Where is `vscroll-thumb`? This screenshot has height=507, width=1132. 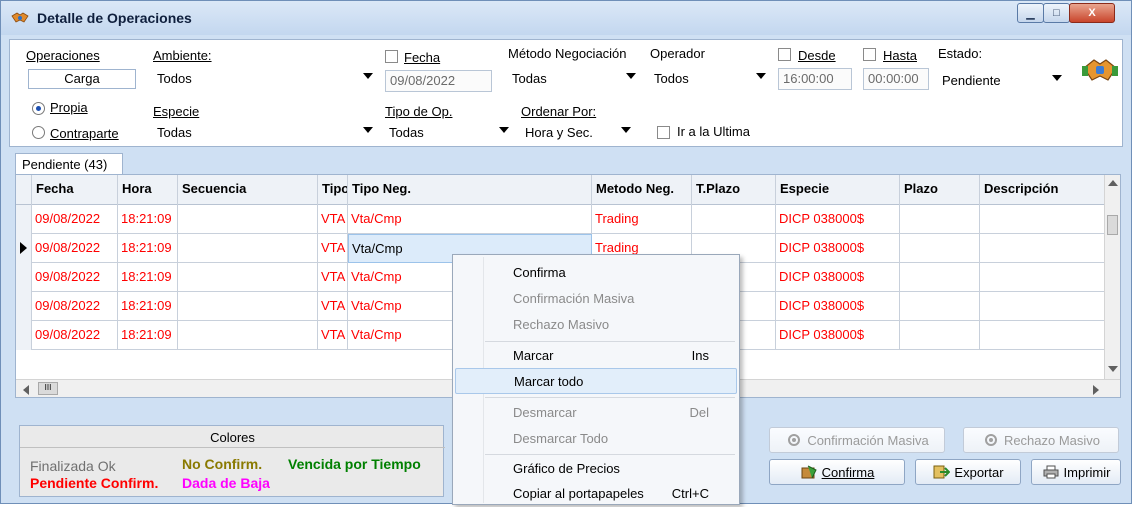
vscroll-thumb is located at coordinates (1112, 225).